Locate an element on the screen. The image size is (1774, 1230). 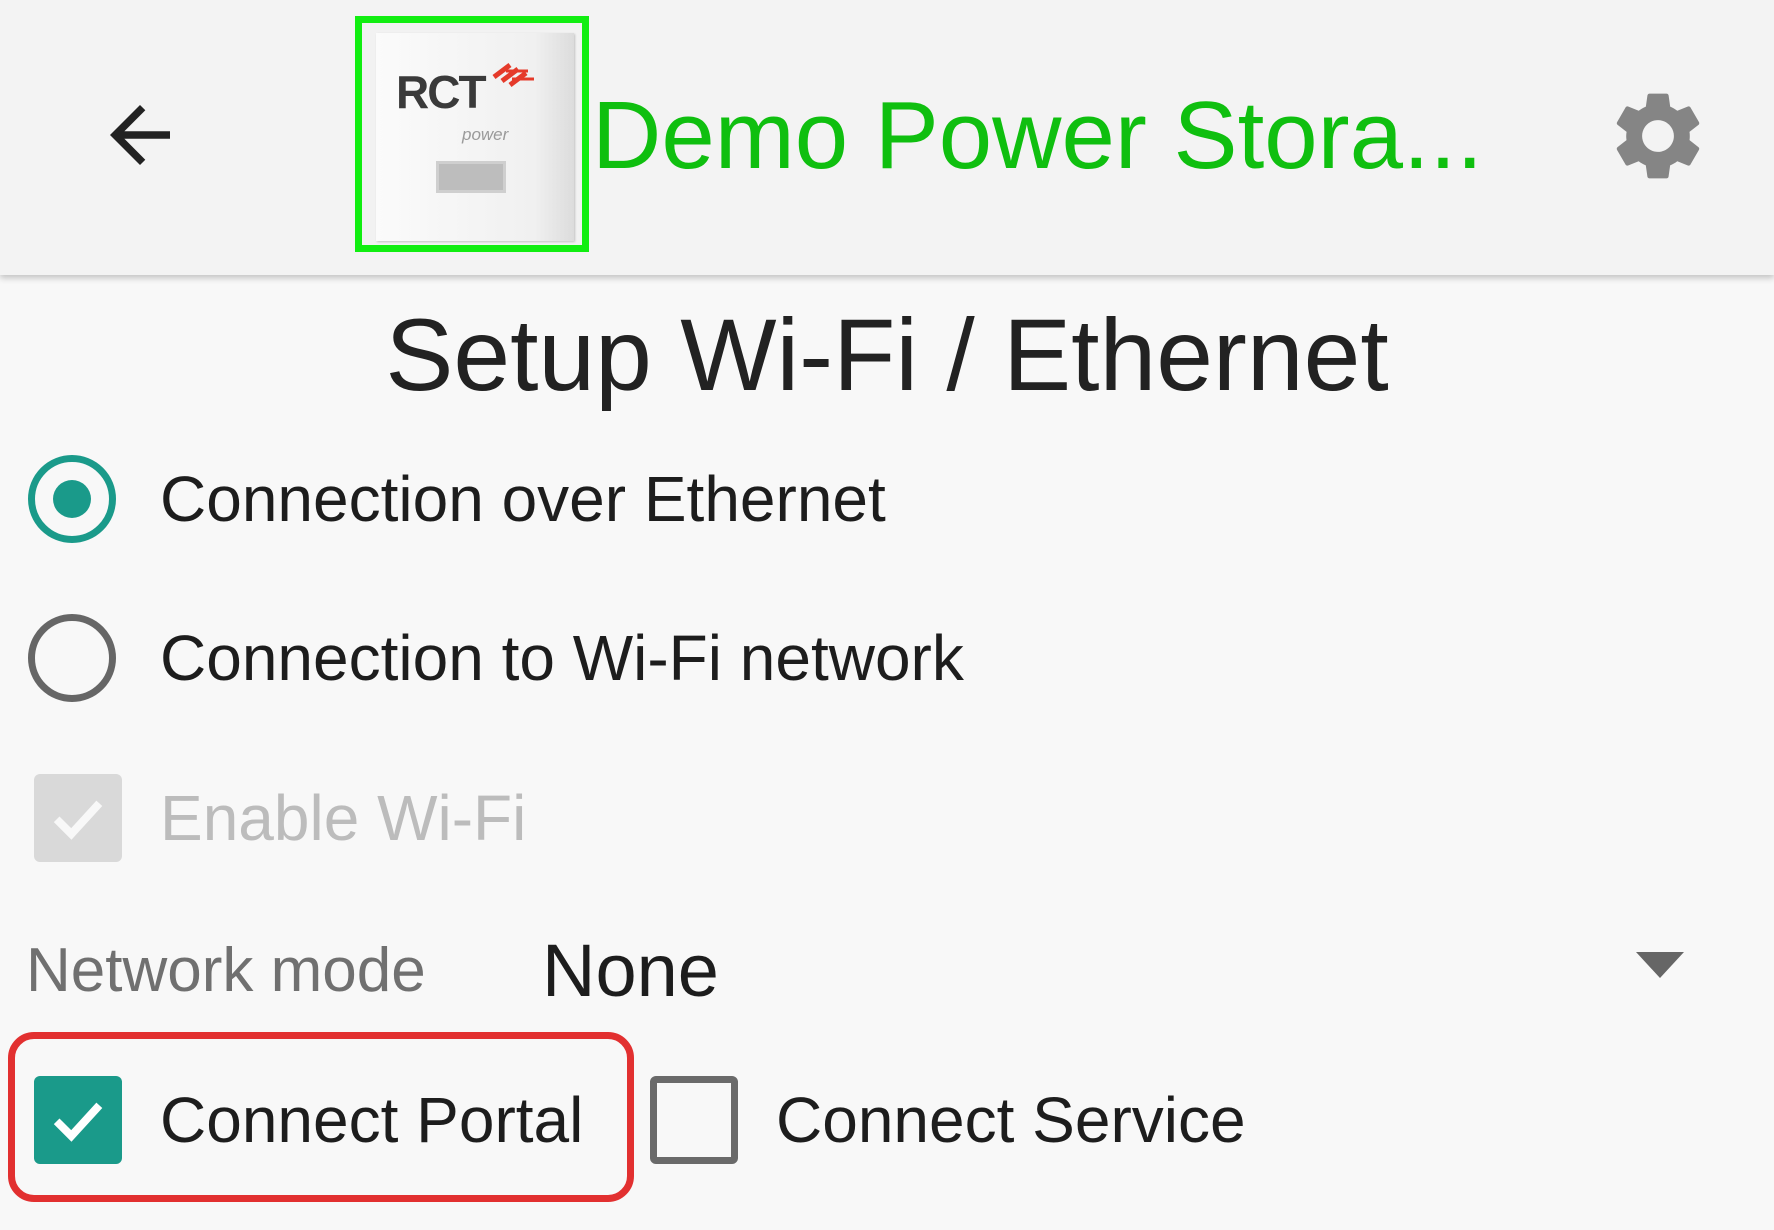
radio-ethernet-label: Connection over Ethernet is located at coordinates (523, 499).